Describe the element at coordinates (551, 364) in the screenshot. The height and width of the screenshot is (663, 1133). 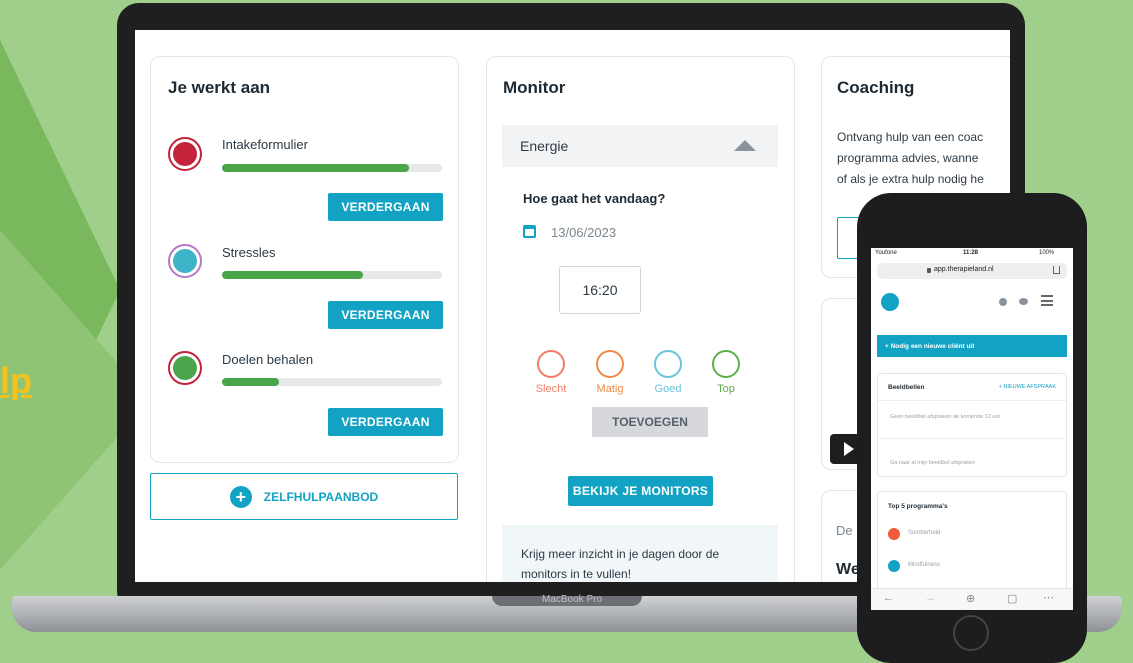
I see `sad-face-icon` at that location.